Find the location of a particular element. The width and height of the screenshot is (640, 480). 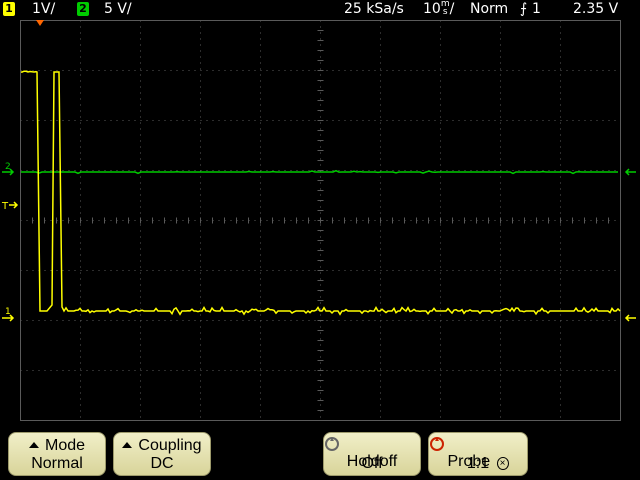

timebase-value: 10 is located at coordinates (432, 9).